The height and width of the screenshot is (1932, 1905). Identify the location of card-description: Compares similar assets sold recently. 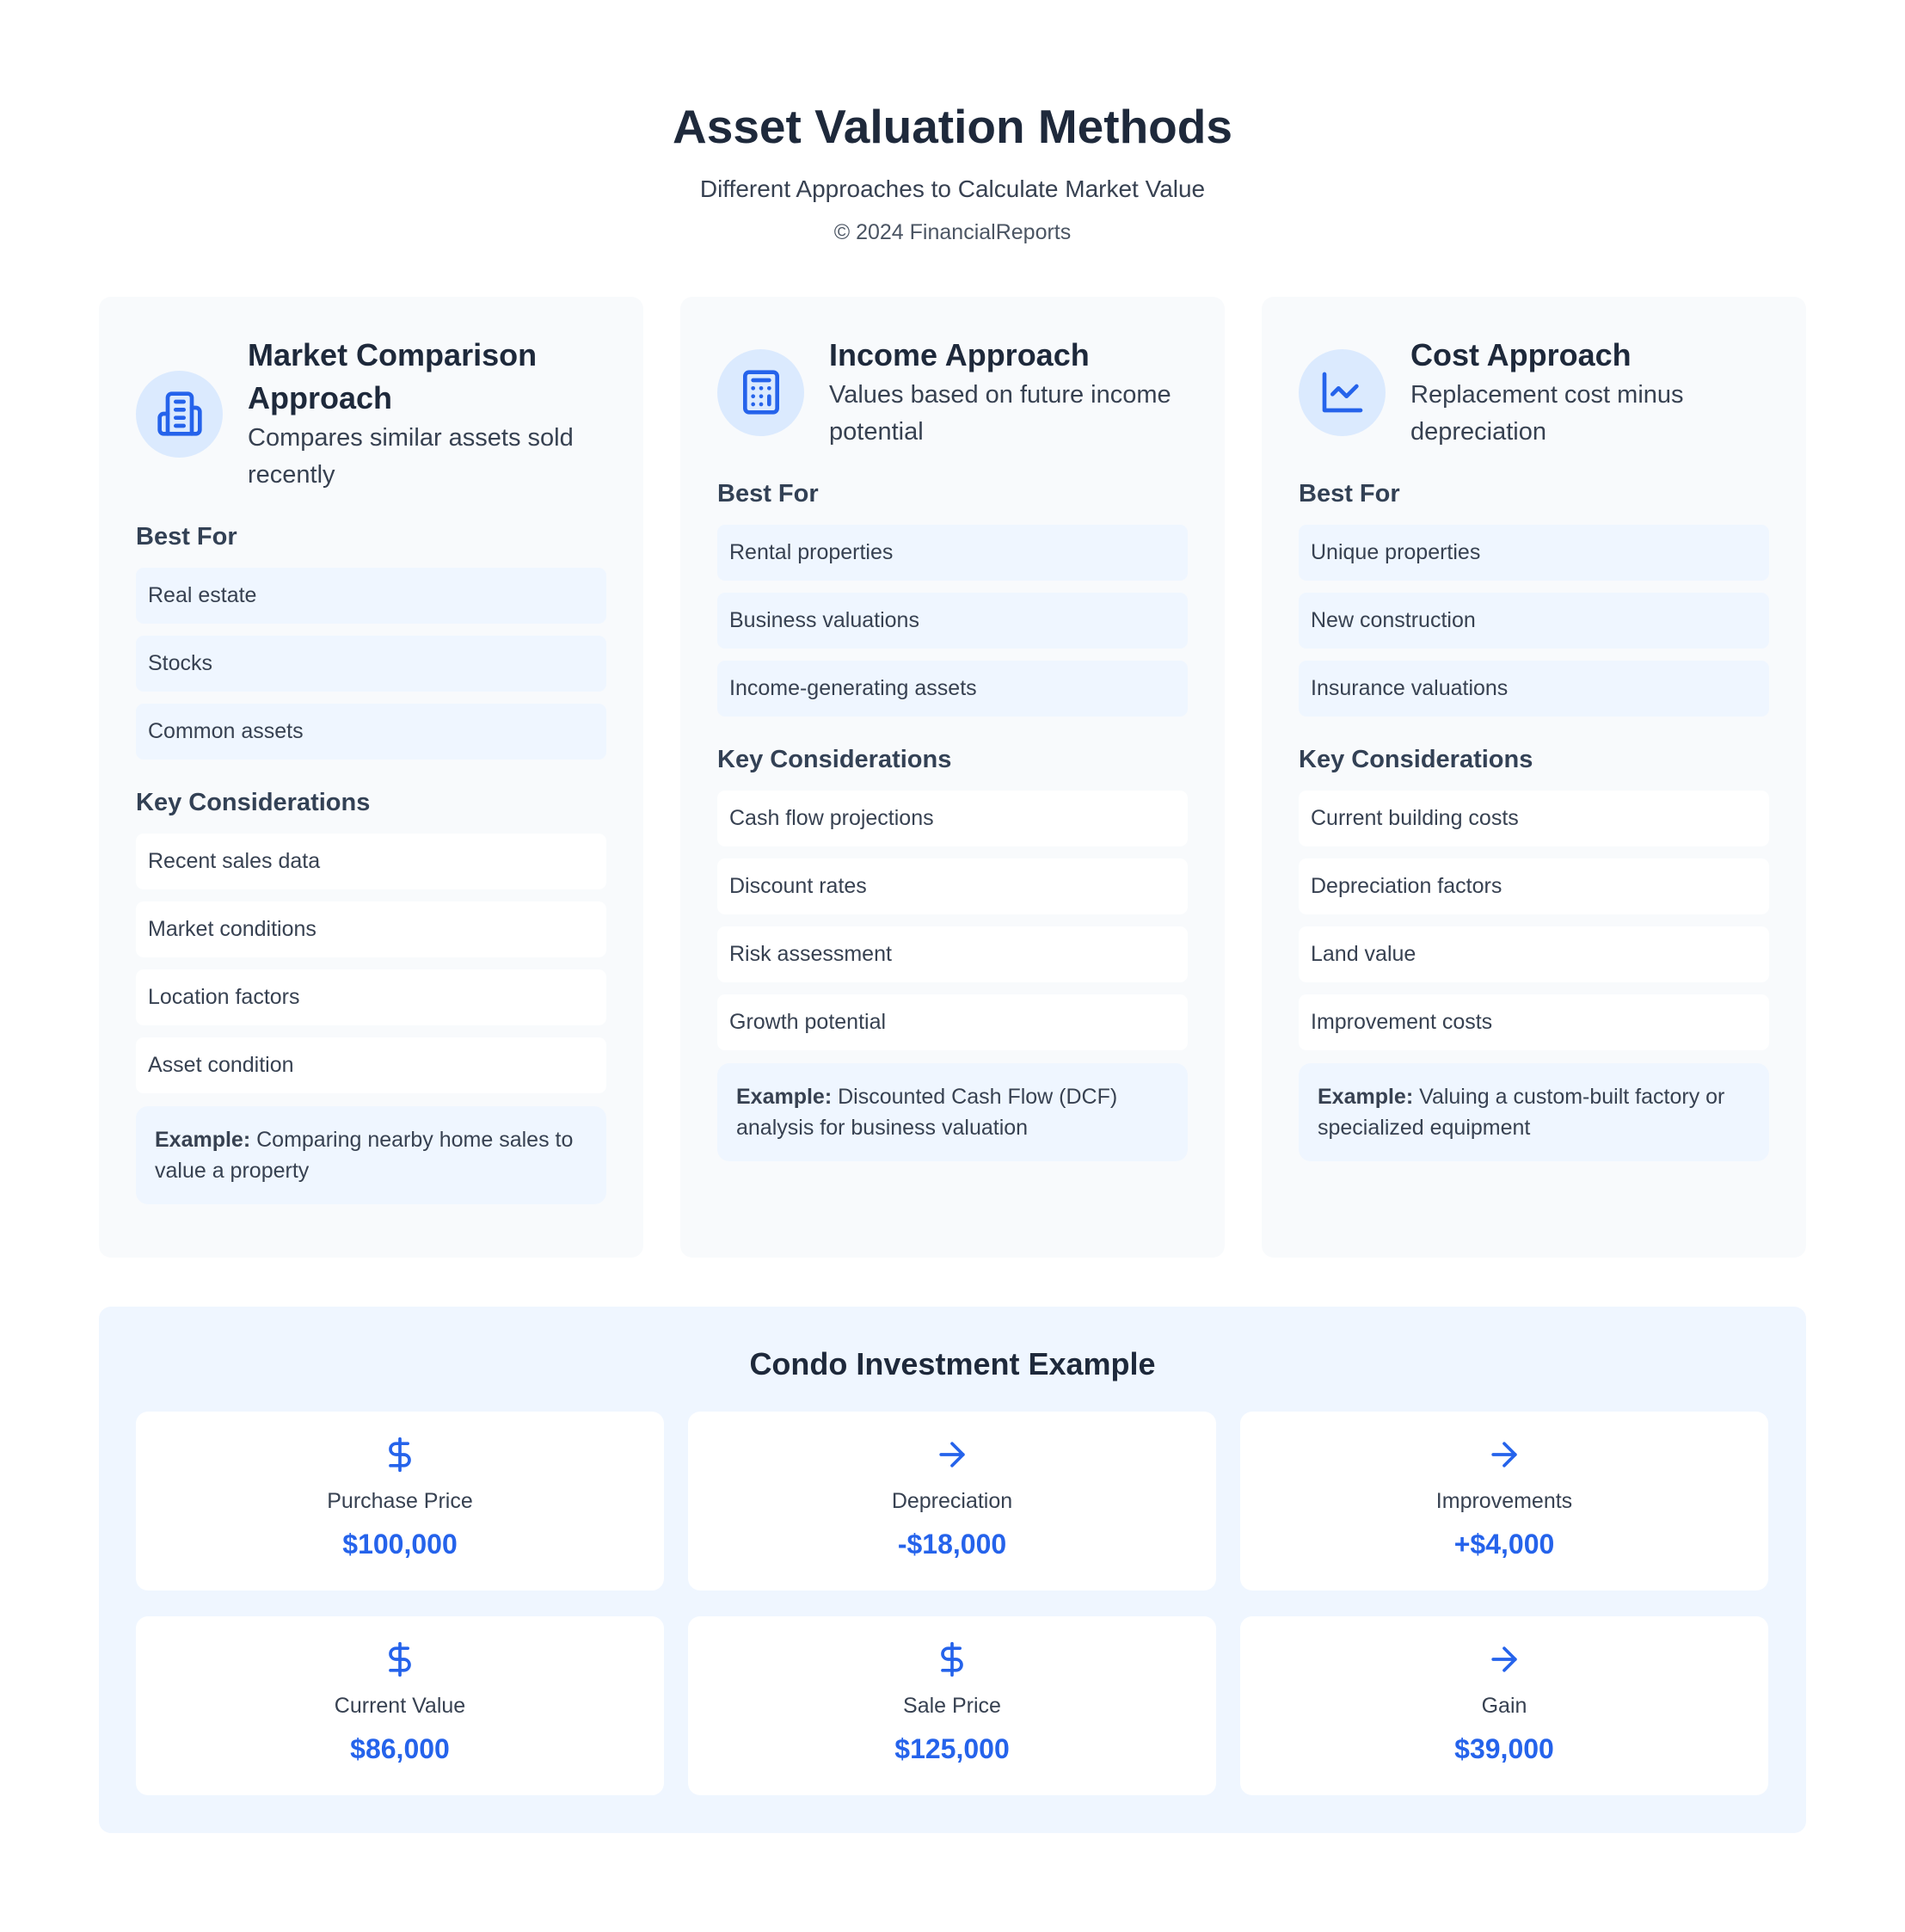
(411, 456).